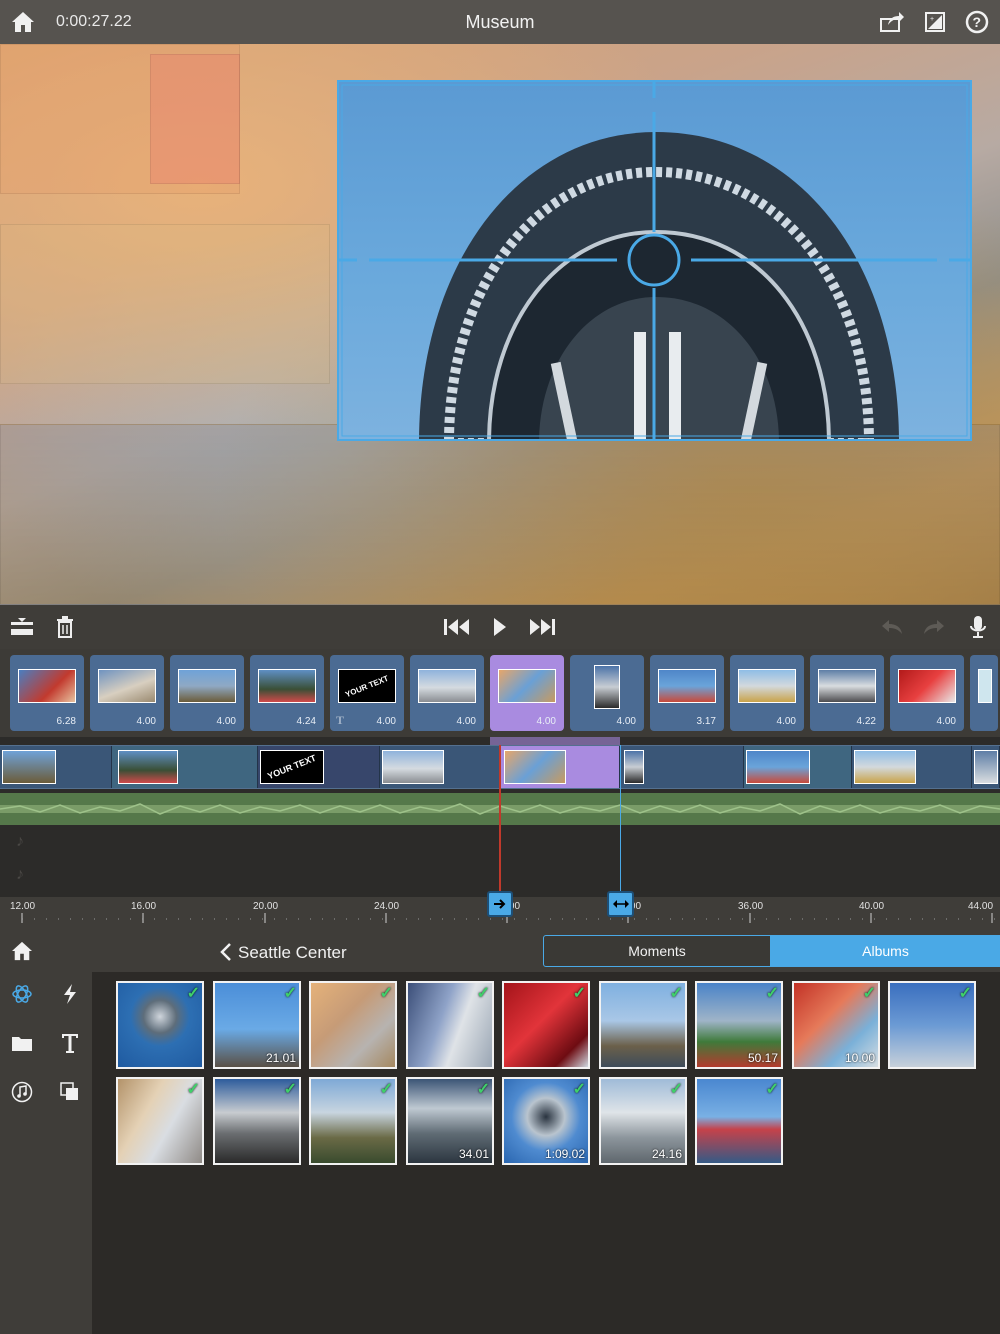  Describe the element at coordinates (500, 904) in the screenshot. I see `playhead-handle` at that location.